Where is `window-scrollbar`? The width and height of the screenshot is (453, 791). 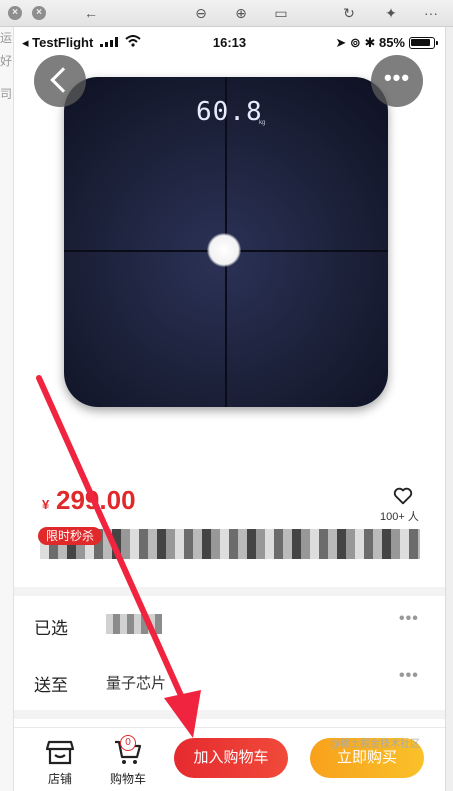
window-scrollbar is located at coordinates (449, 409).